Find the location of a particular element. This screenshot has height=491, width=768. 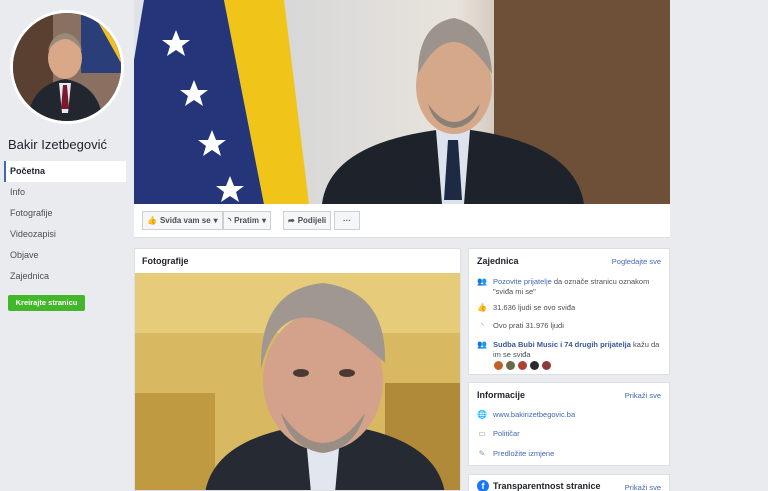

friends-like-link: Sudba Bubi Music i 74 drugih prijatelja is located at coordinates (562, 344).